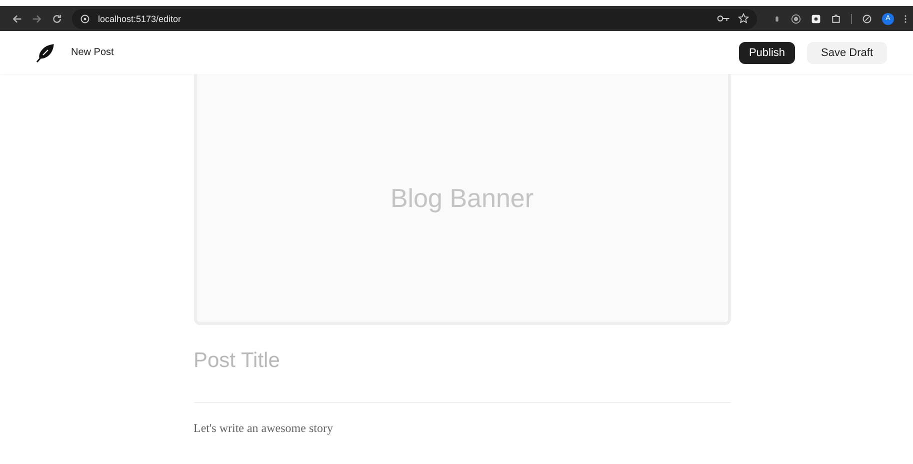 Image resolution: width=913 pixels, height=464 pixels. What do you see at coordinates (17, 19) in the screenshot?
I see `back-icon` at bounding box center [17, 19].